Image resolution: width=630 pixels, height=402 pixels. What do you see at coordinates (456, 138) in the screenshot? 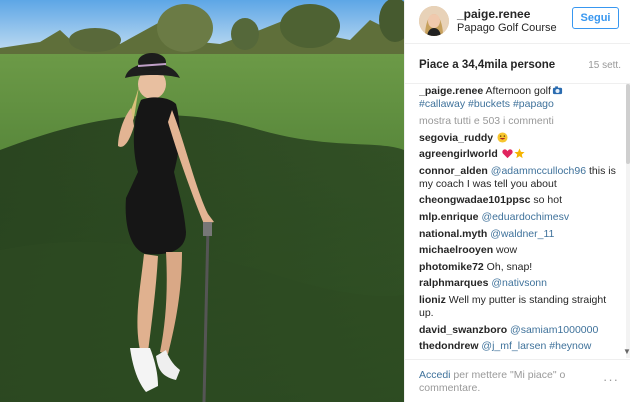
I see `comment-username: segovia_ruddy` at bounding box center [456, 138].